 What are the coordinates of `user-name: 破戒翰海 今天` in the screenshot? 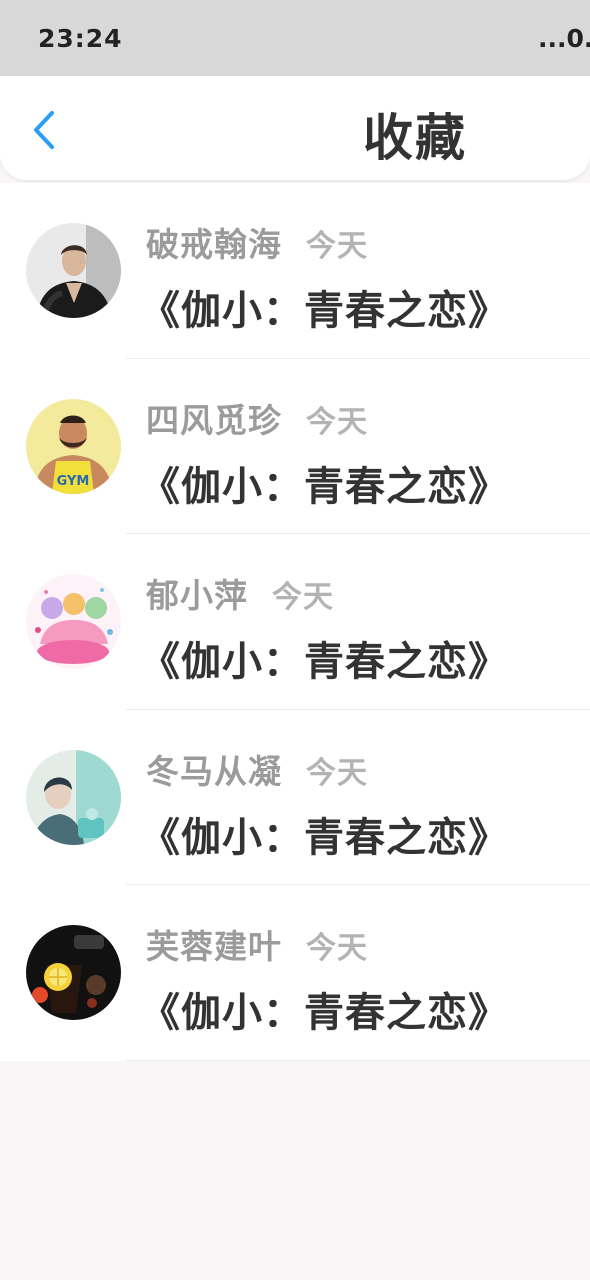 It's located at (257, 242).